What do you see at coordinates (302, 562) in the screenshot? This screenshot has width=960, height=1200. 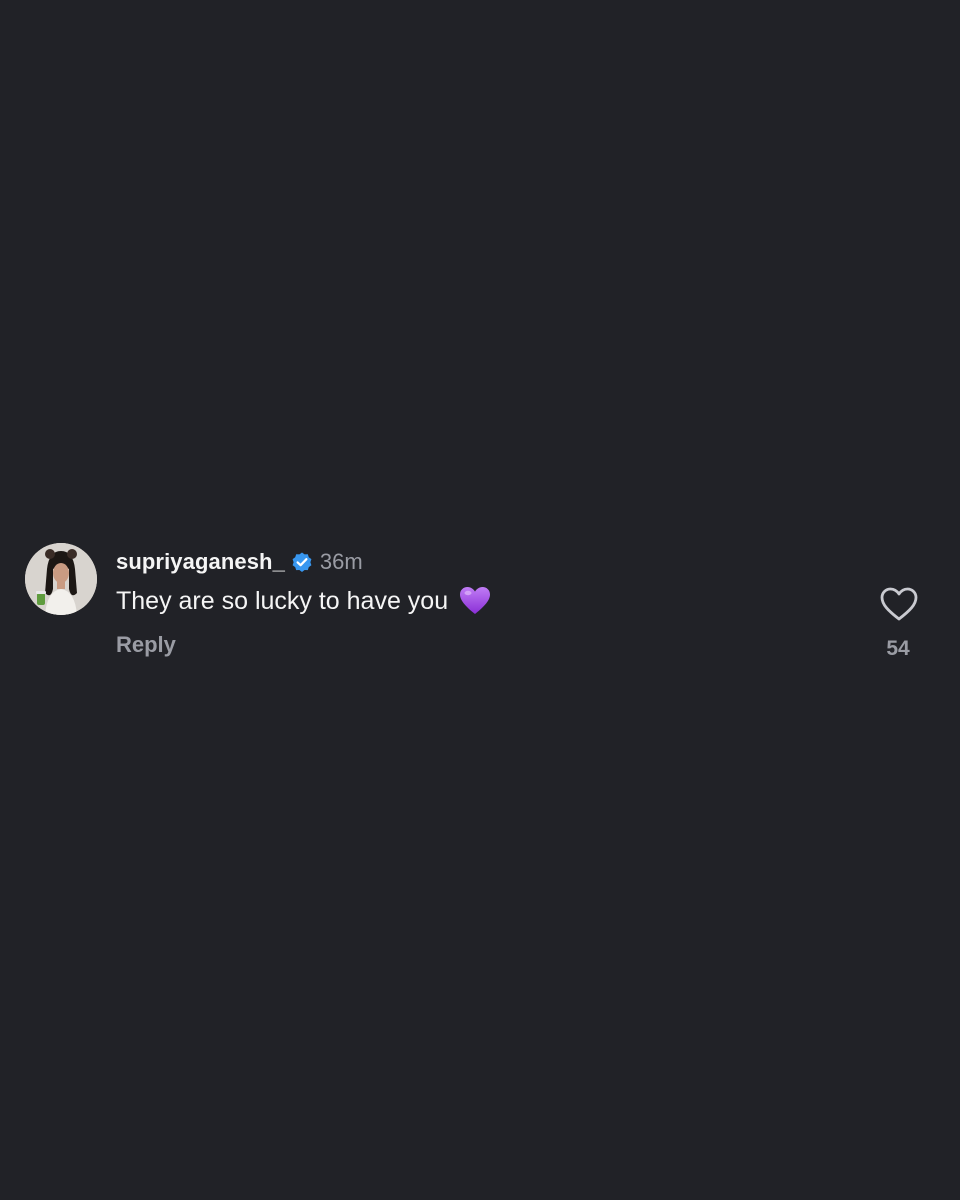 I see `verified-badge-icon` at bounding box center [302, 562].